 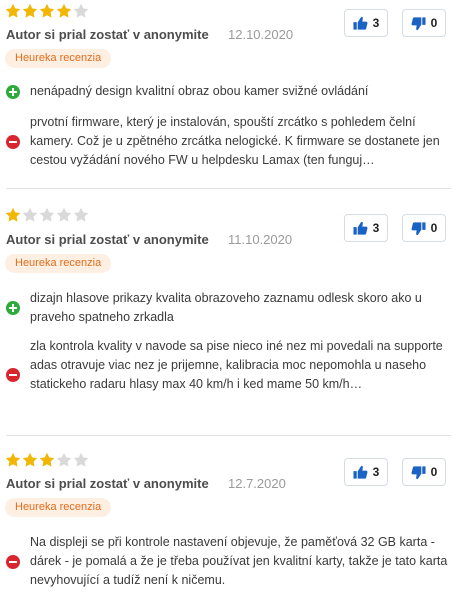 I want to click on review-date: 12.10.2020, so click(x=261, y=34).